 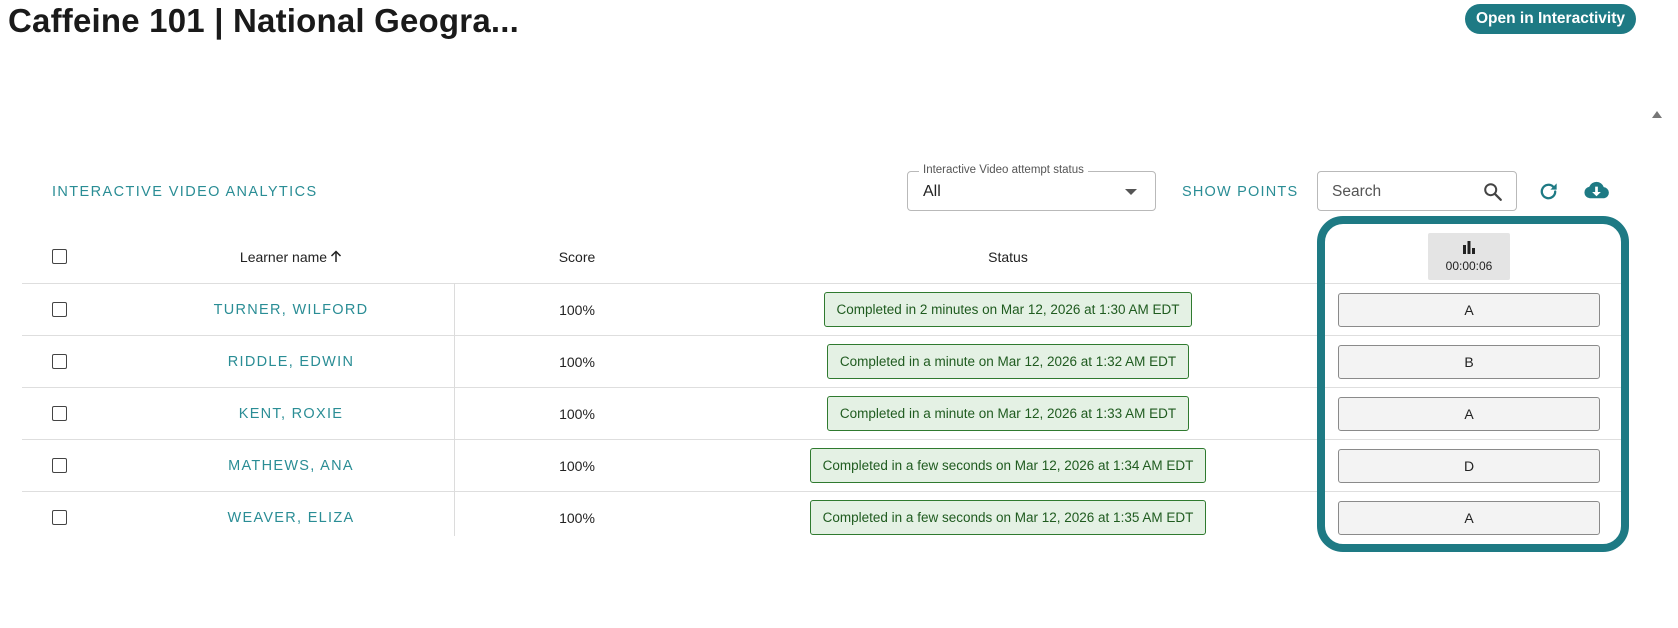 What do you see at coordinates (290, 518) in the screenshot?
I see `learner-name-link: WEAVER, ELIZA` at bounding box center [290, 518].